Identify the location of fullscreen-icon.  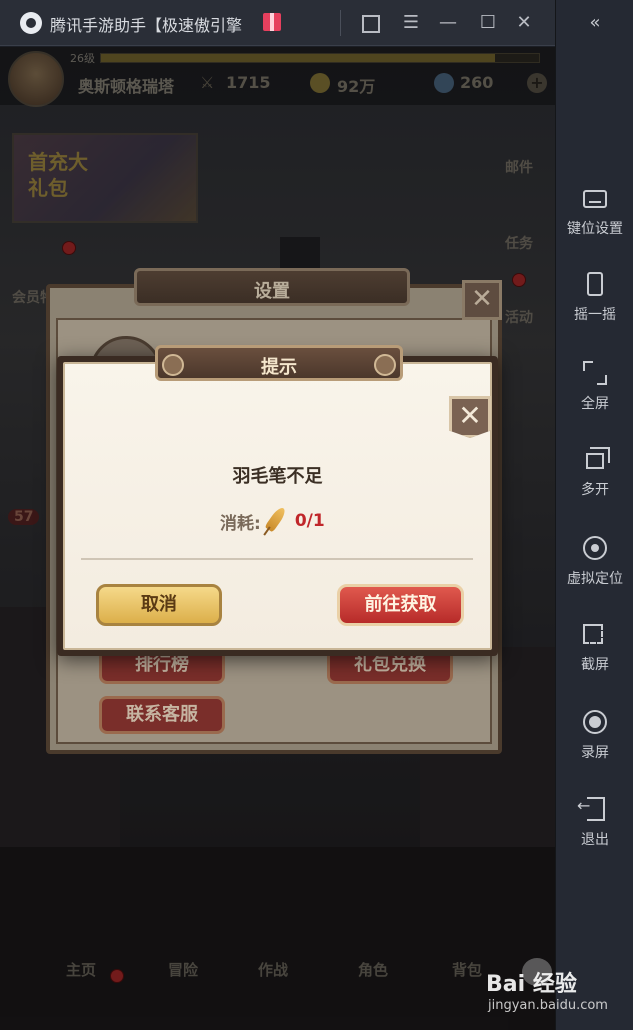
(595, 373).